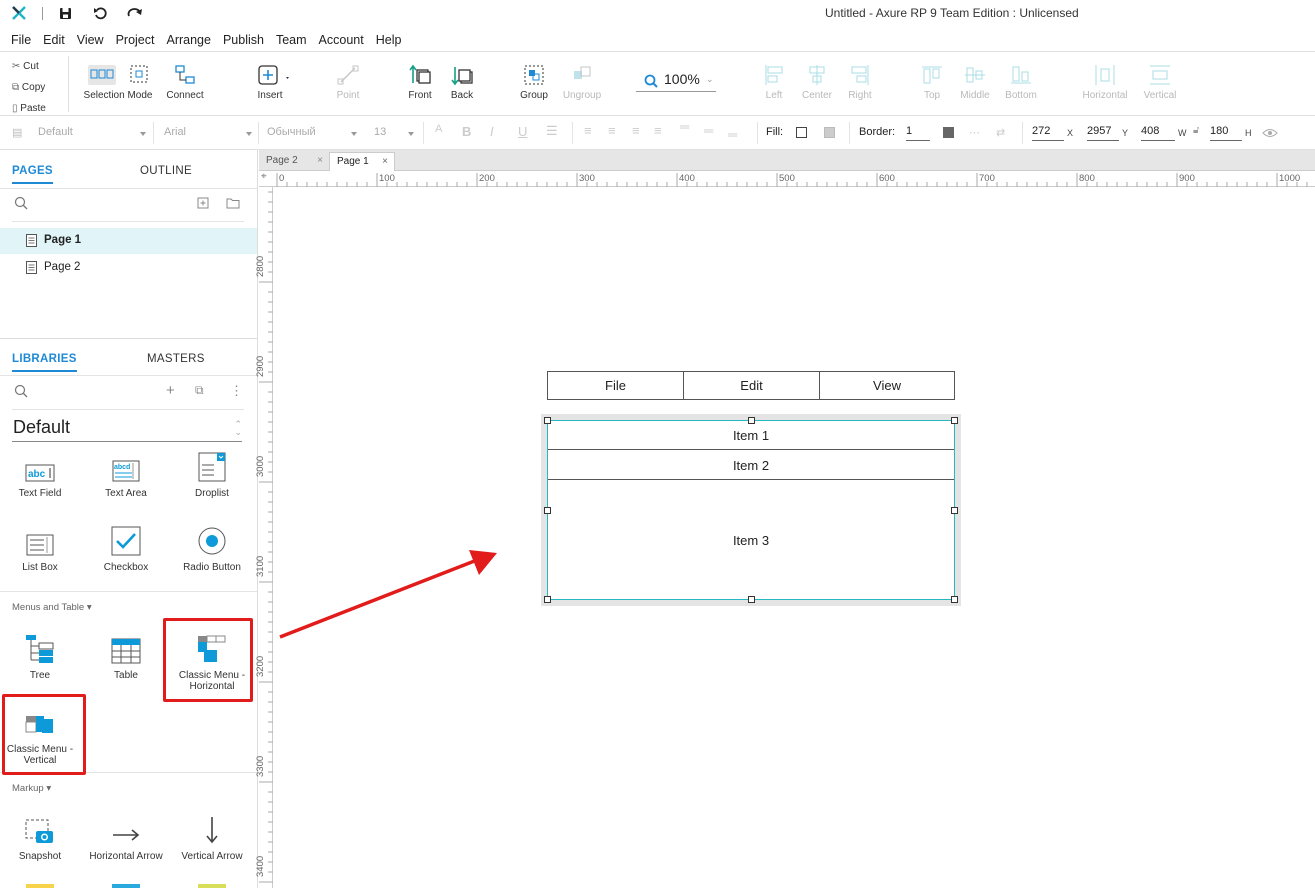 The width and height of the screenshot is (1315, 888). I want to click on library-item-text-area: abcd Text Area, so click(126, 472).